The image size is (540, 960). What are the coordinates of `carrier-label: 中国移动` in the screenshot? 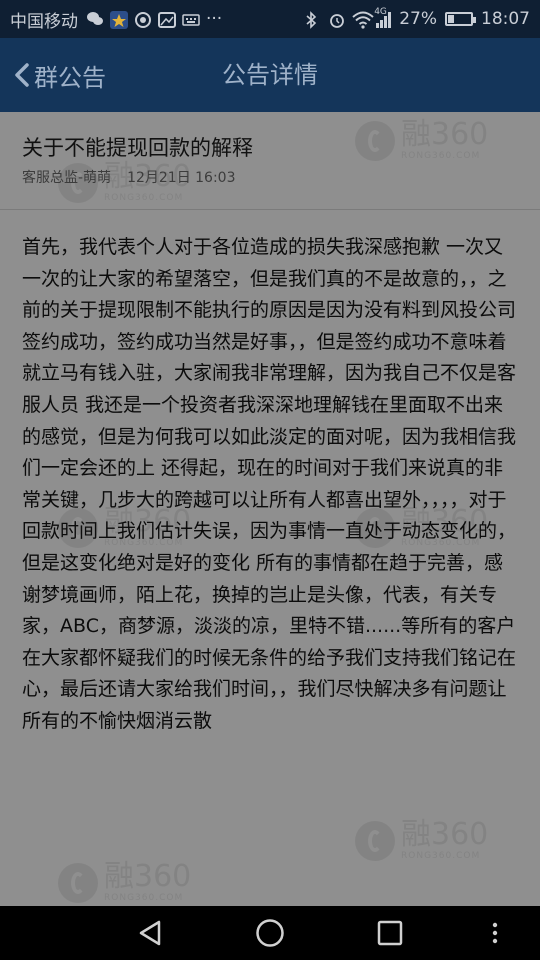 It's located at (44, 21).